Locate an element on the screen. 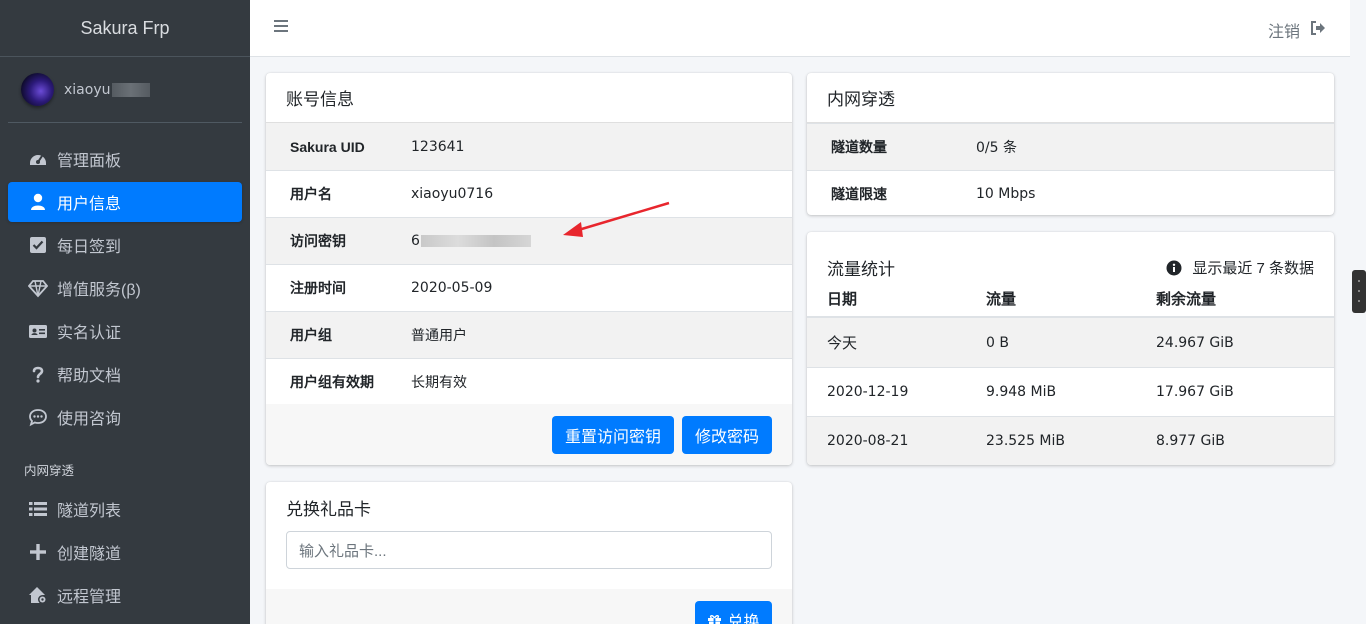 The height and width of the screenshot is (624, 1366). account-info-title: 账号信息 is located at coordinates (529, 98).